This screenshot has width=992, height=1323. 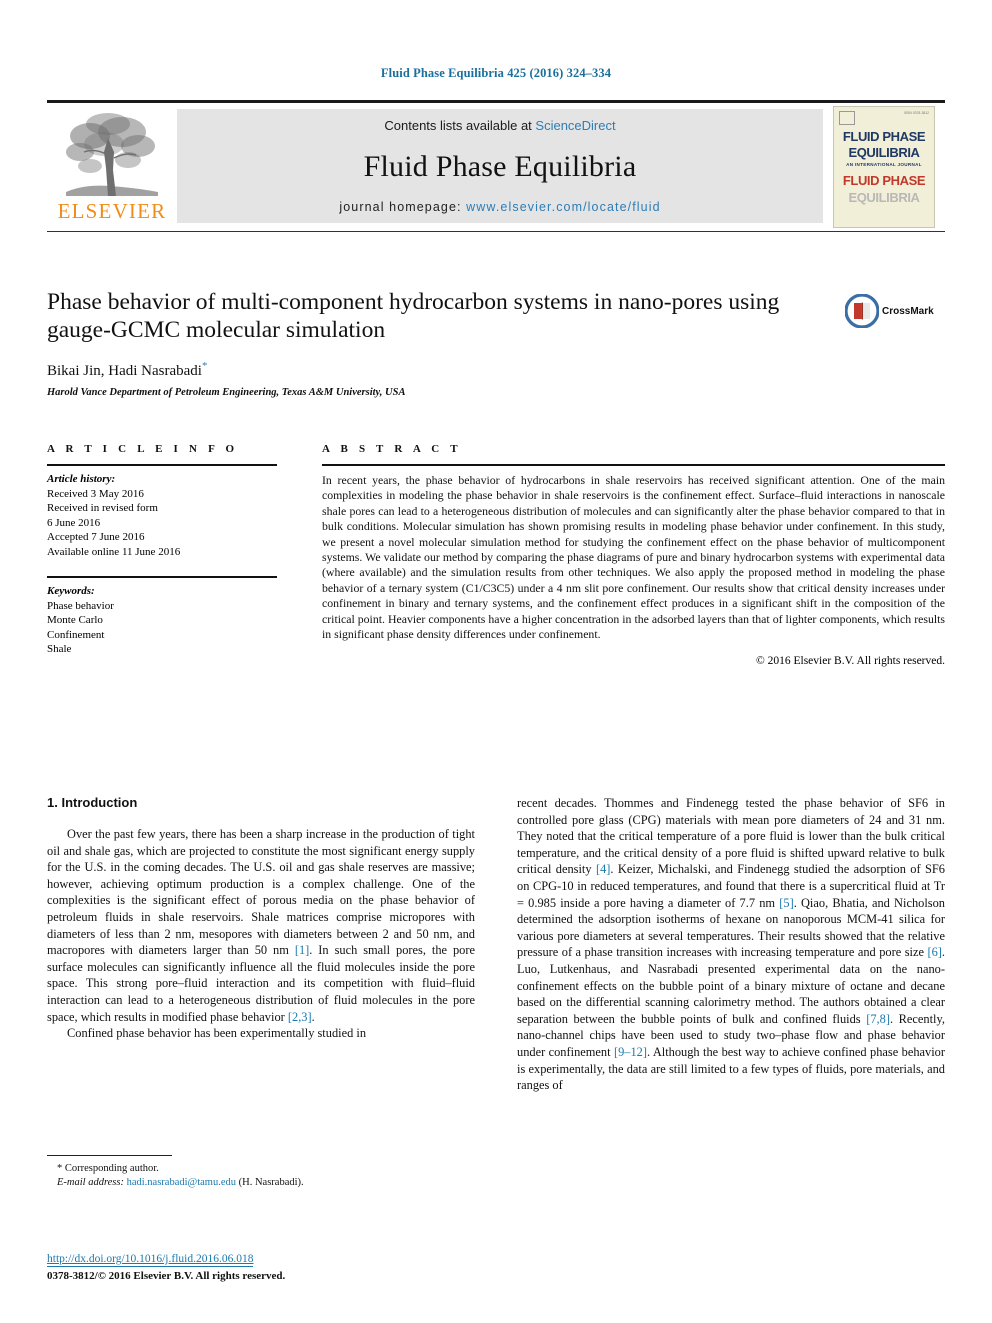 What do you see at coordinates (96, 537) in the screenshot?
I see `history-item: Accepted 7 June 2016` at bounding box center [96, 537].